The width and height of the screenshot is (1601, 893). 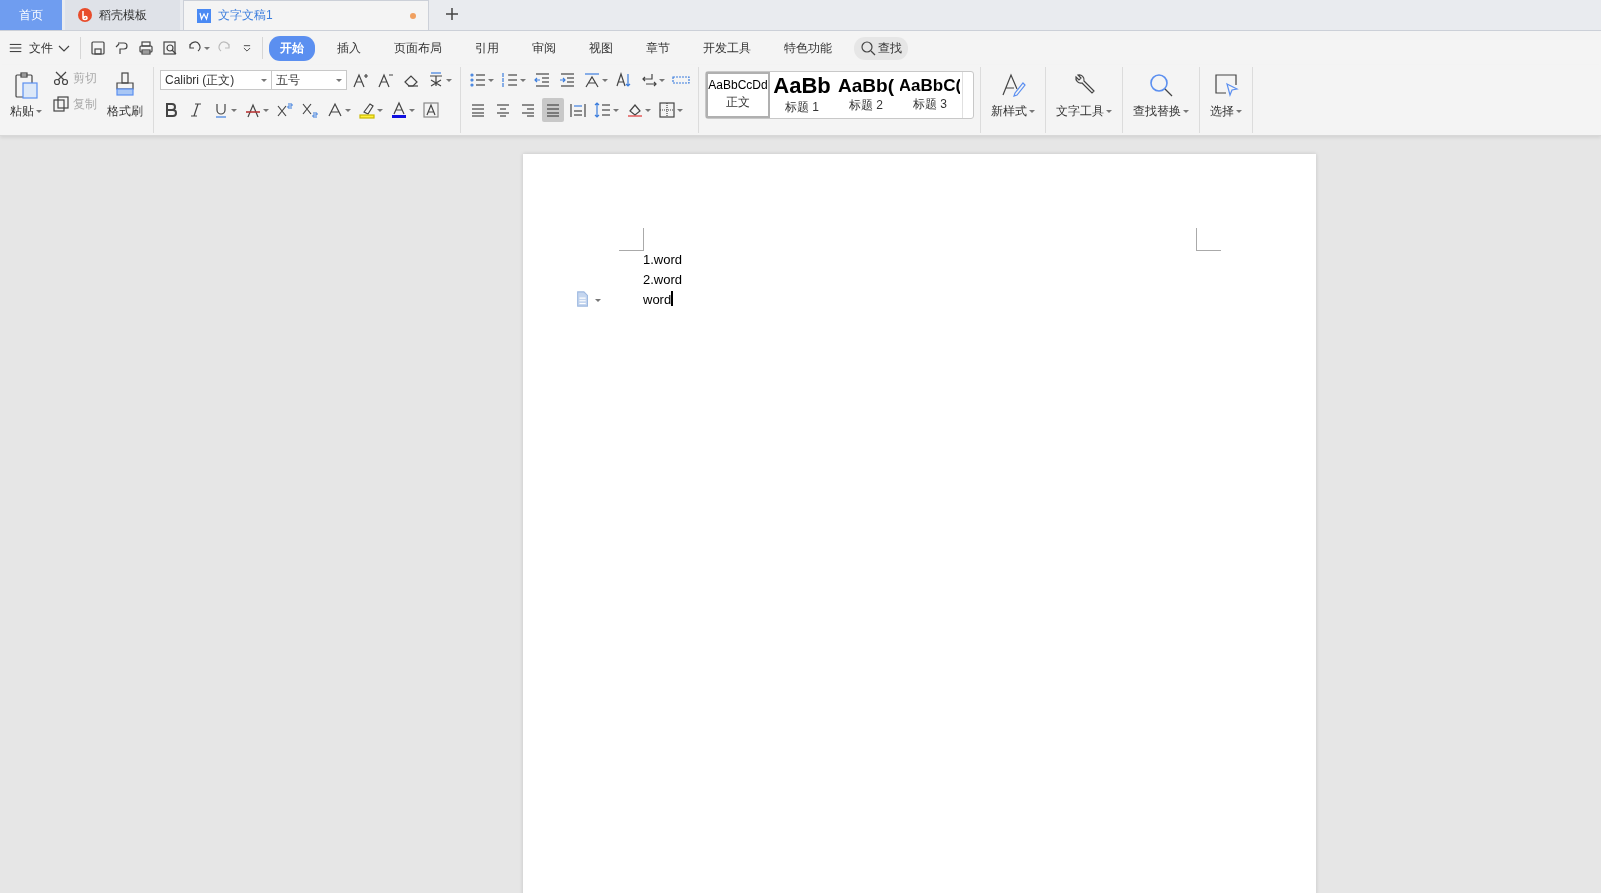 I want to click on ribbon-tab: 视图, so click(x=601, y=48).